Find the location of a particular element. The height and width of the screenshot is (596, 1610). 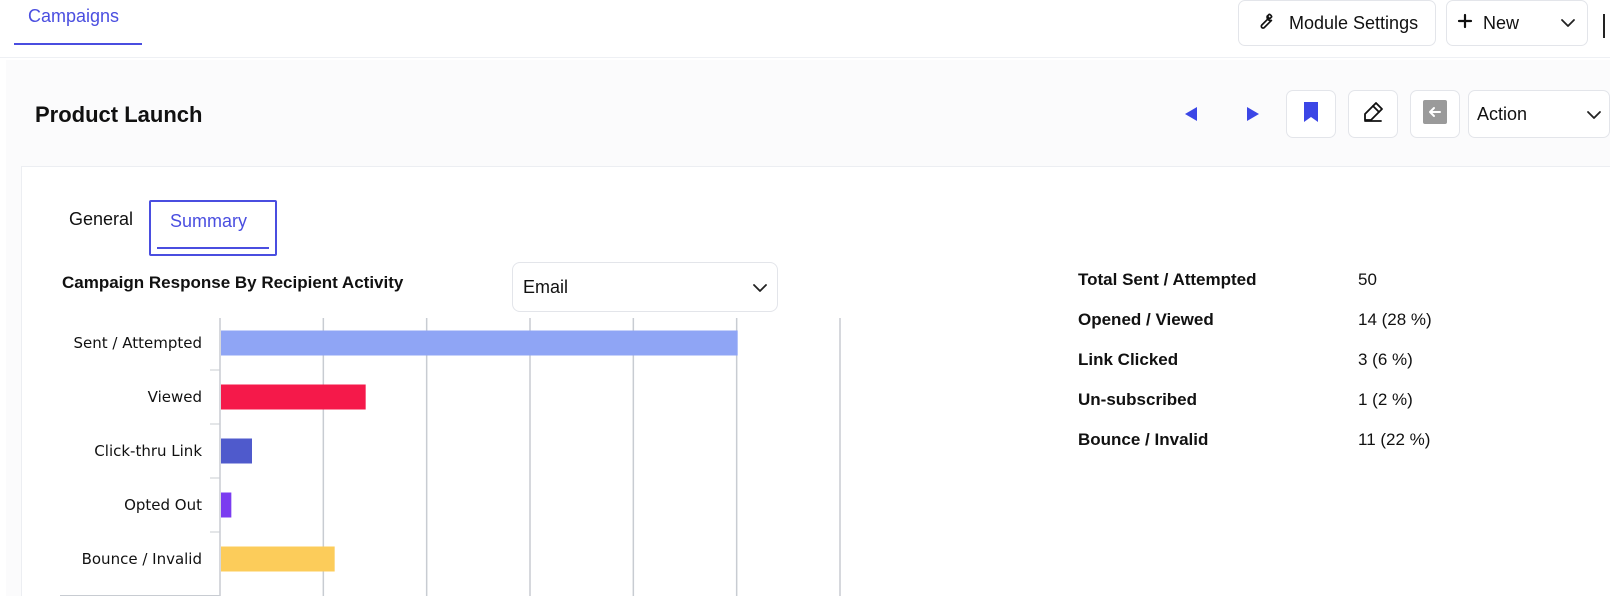

module-settings-button: Module Settings is located at coordinates (1337, 23).